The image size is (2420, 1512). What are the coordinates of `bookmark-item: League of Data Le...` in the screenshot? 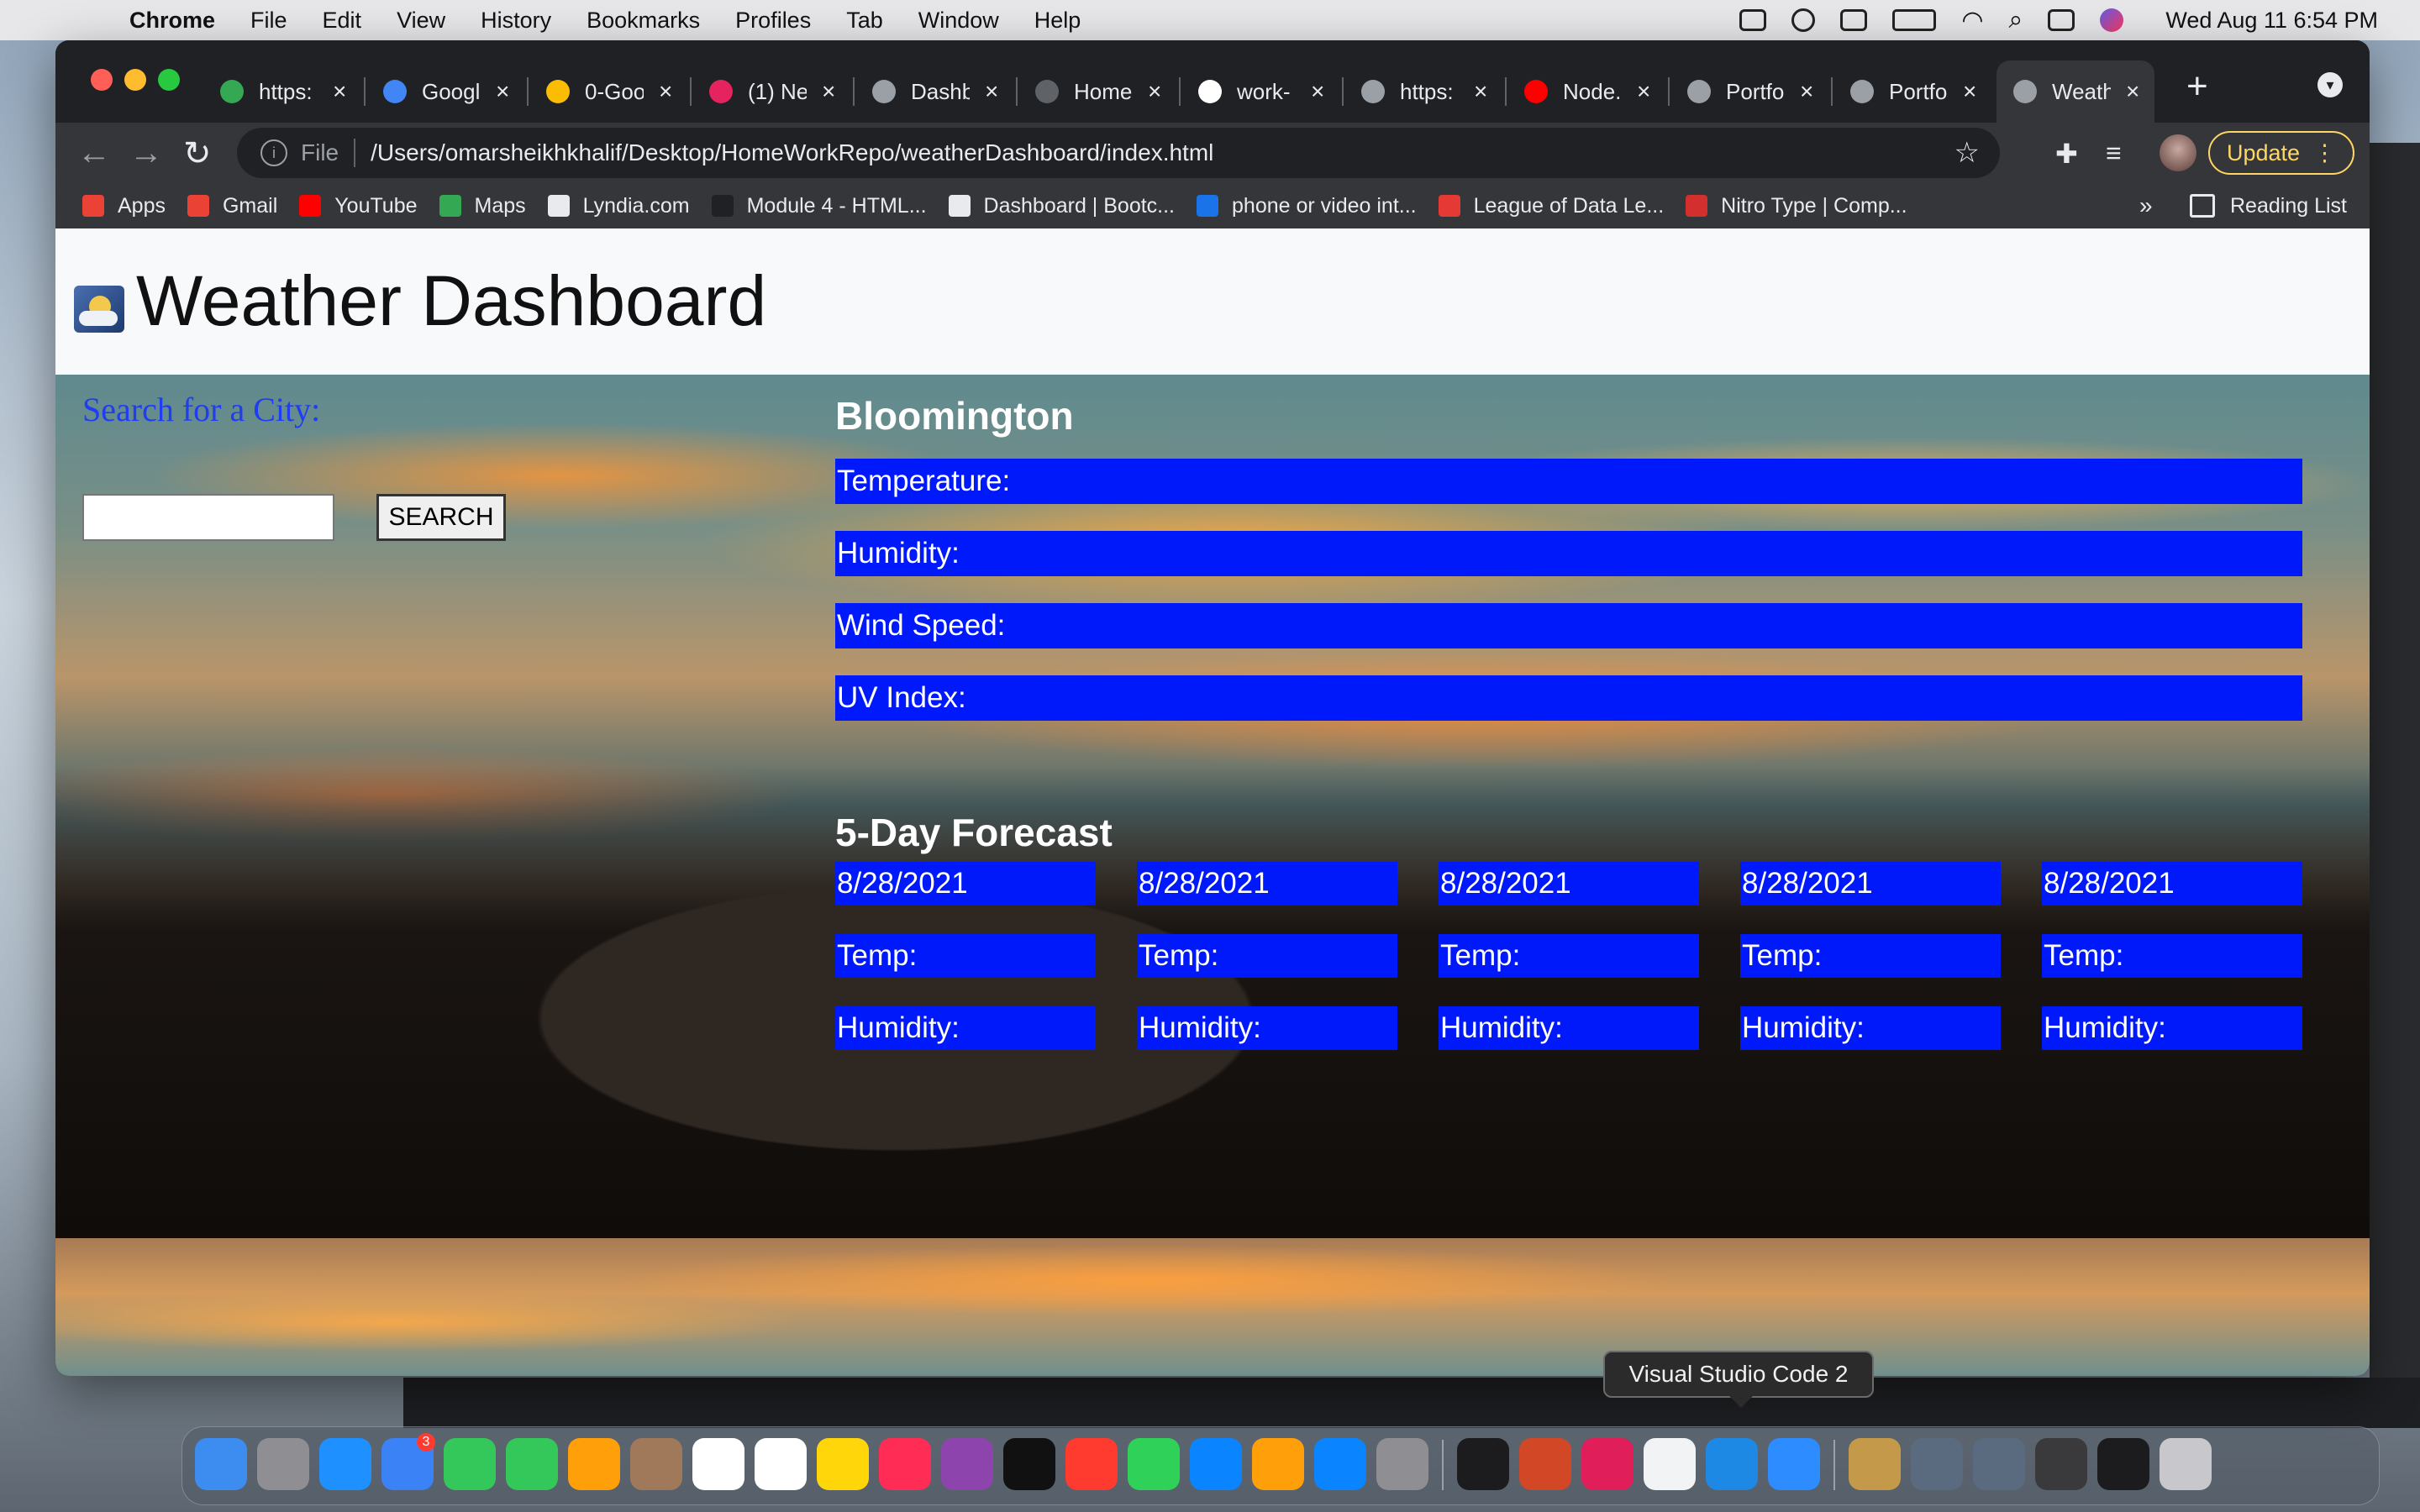 It's located at (1551, 206).